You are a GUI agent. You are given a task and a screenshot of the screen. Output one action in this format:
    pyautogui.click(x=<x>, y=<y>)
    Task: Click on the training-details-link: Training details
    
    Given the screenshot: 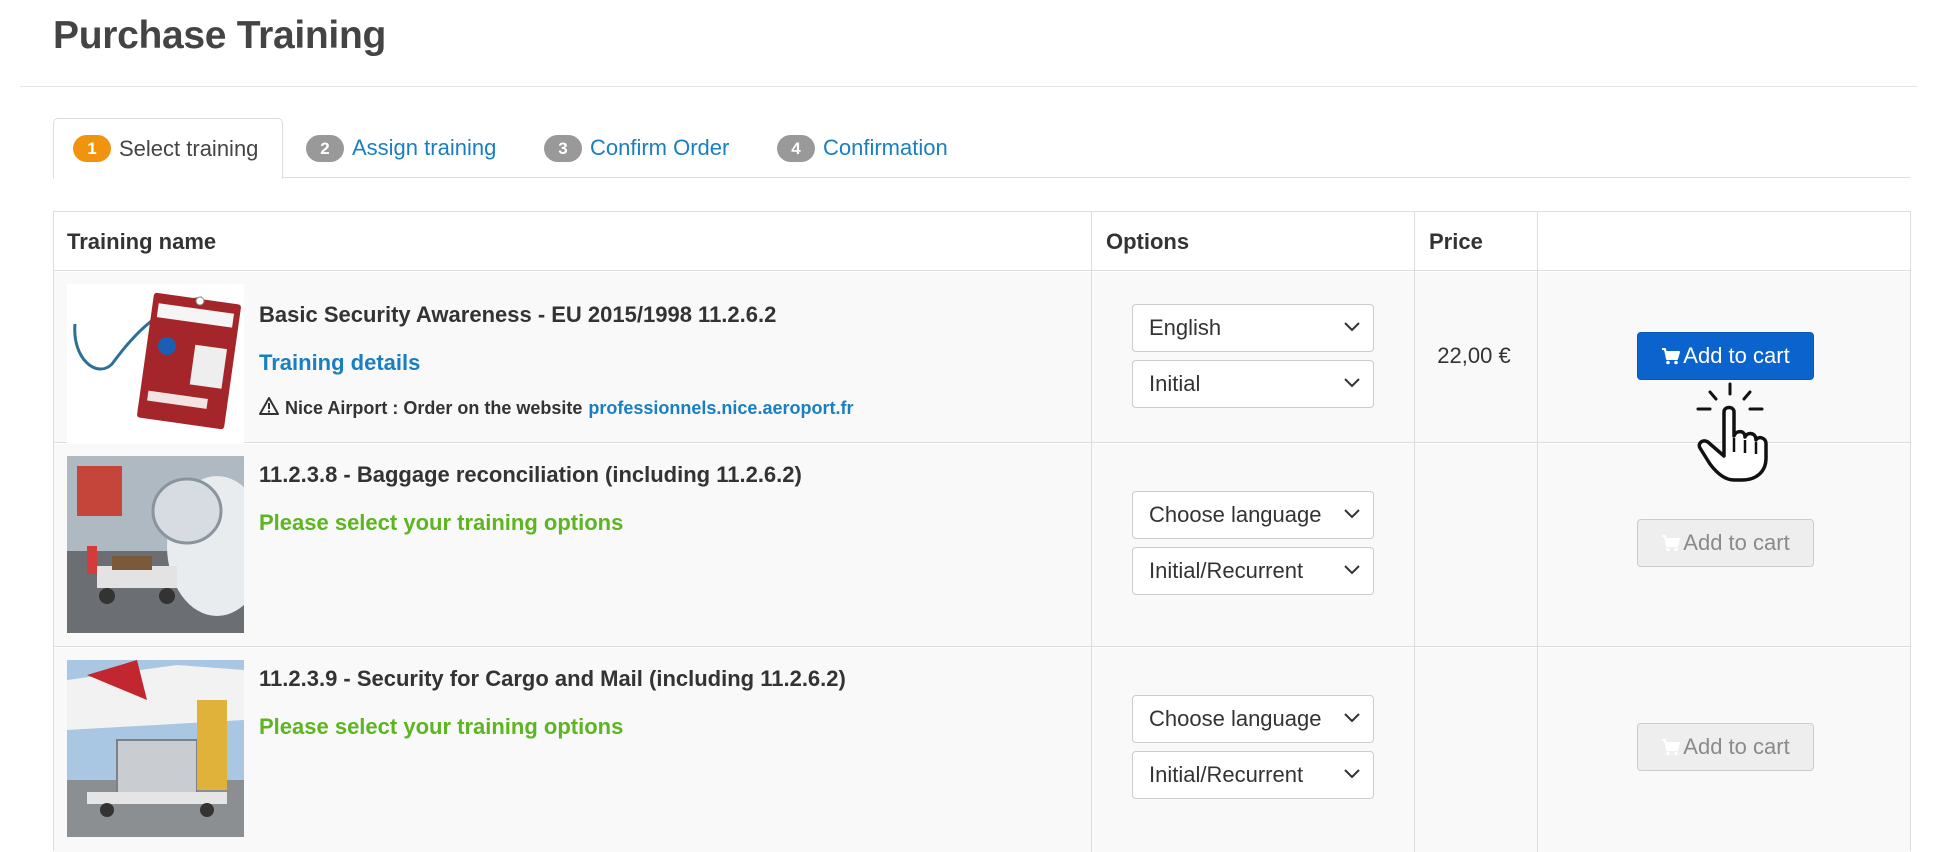 What is the action you would take?
    pyautogui.click(x=339, y=363)
    